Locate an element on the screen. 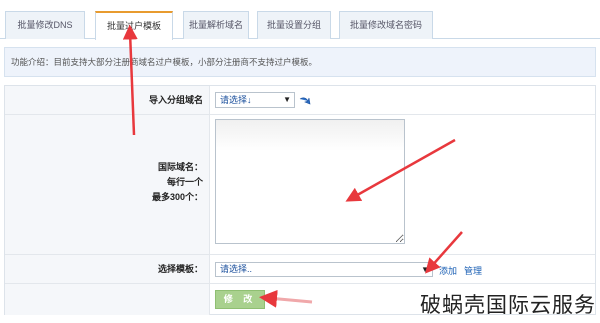 The image size is (600, 323). domain-label-line1: 国际域名： is located at coordinates (180, 167).